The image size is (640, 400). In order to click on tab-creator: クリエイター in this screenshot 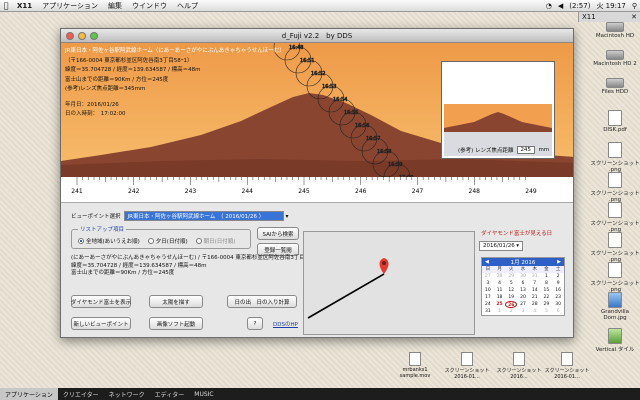, I will do `click(81, 394)`.